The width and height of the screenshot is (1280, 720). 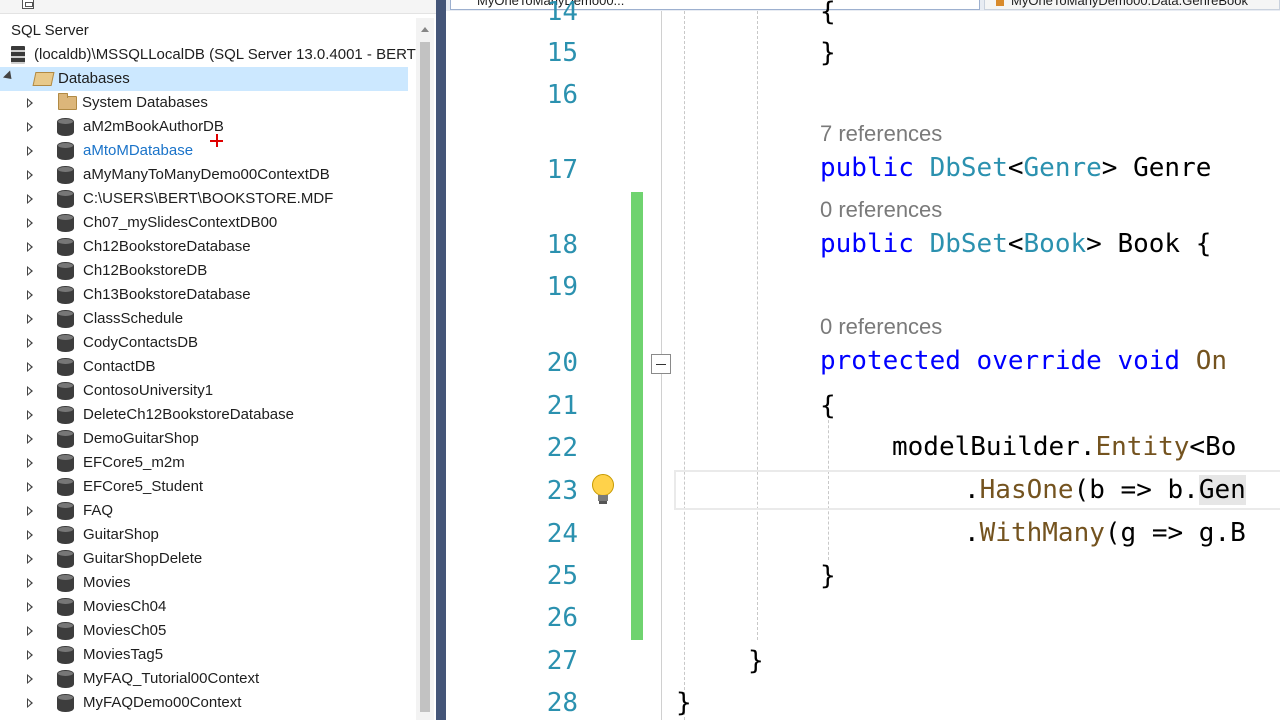 What do you see at coordinates (204, 391) in the screenshot?
I see `tree-item: ContosoUniversity1` at bounding box center [204, 391].